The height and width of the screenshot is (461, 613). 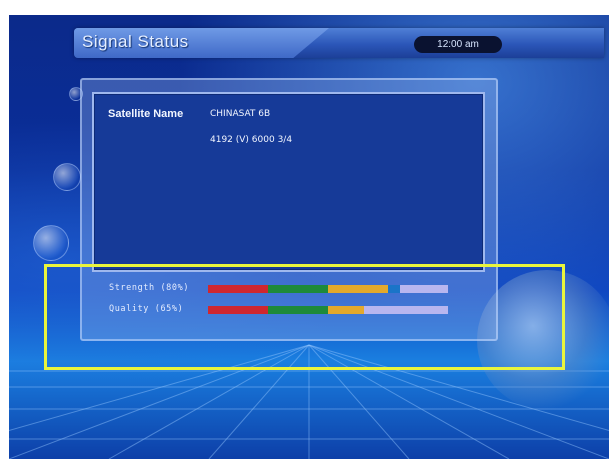 What do you see at coordinates (149, 288) in the screenshot?
I see `strength-label: Strength (80%)` at bounding box center [149, 288].